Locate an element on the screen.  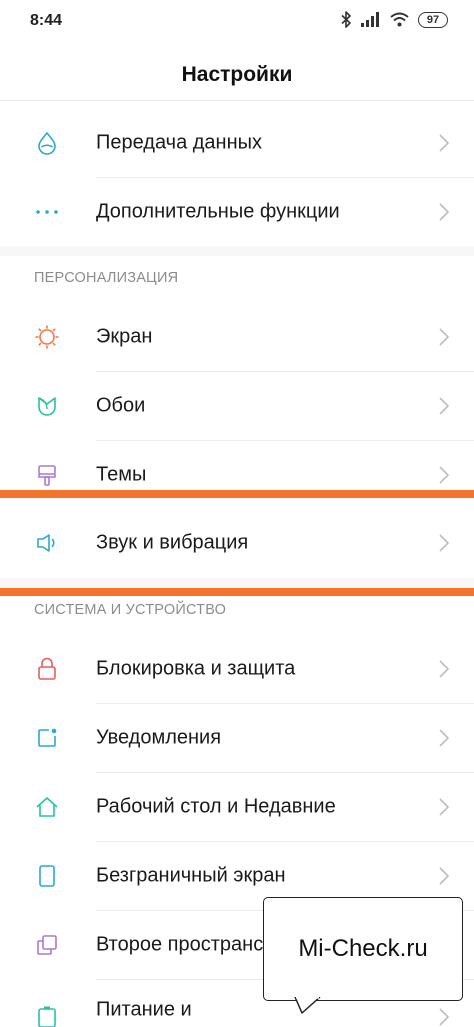
more-dots-icon is located at coordinates (47, 212).